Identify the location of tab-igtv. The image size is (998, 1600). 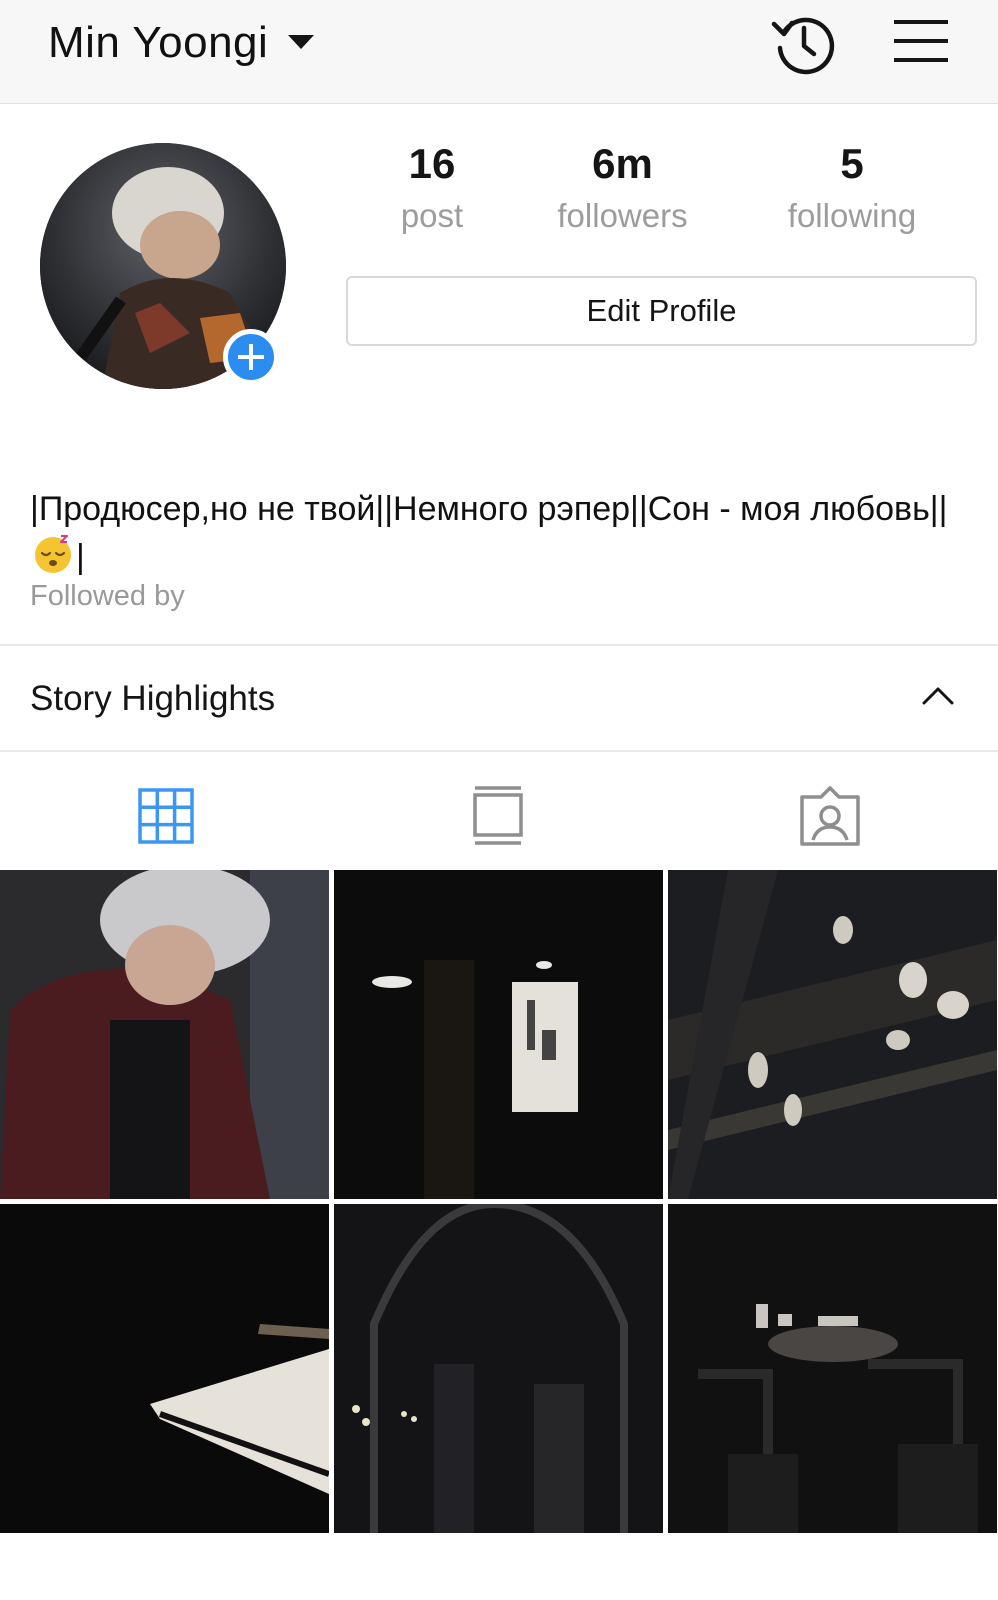
(498, 816).